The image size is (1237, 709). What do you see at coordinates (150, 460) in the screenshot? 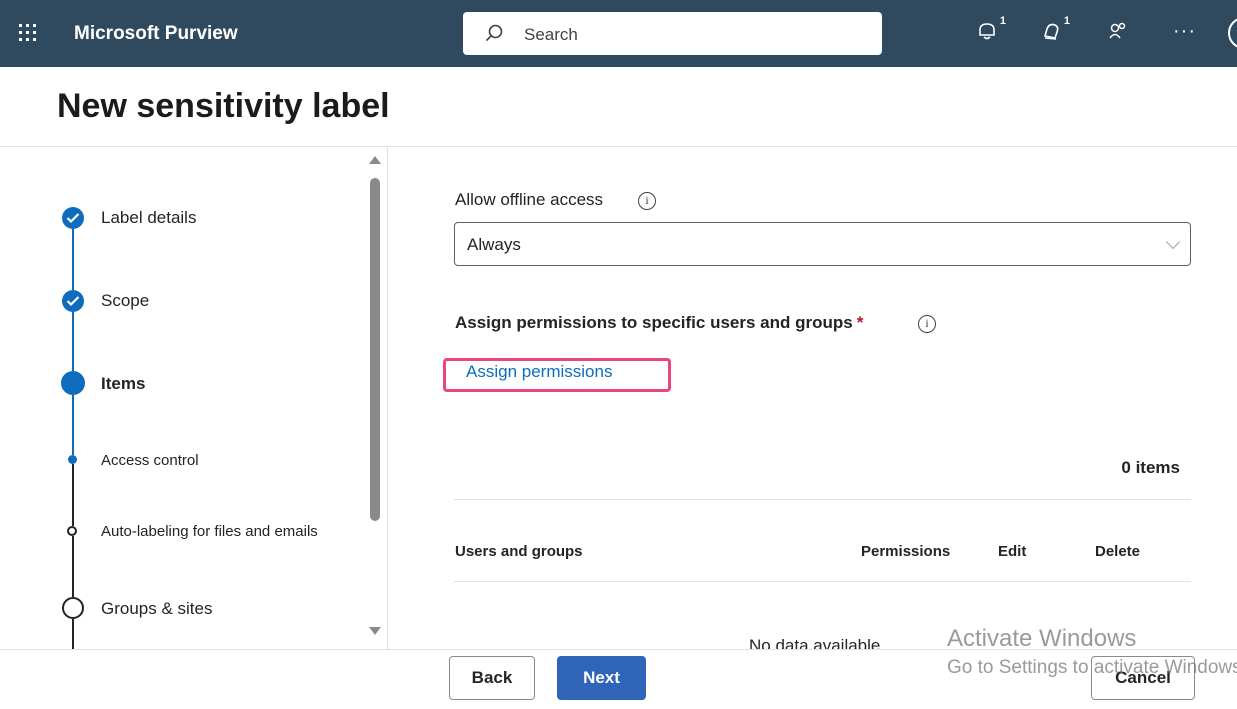
I see `substep-access-control: Access control` at bounding box center [150, 460].